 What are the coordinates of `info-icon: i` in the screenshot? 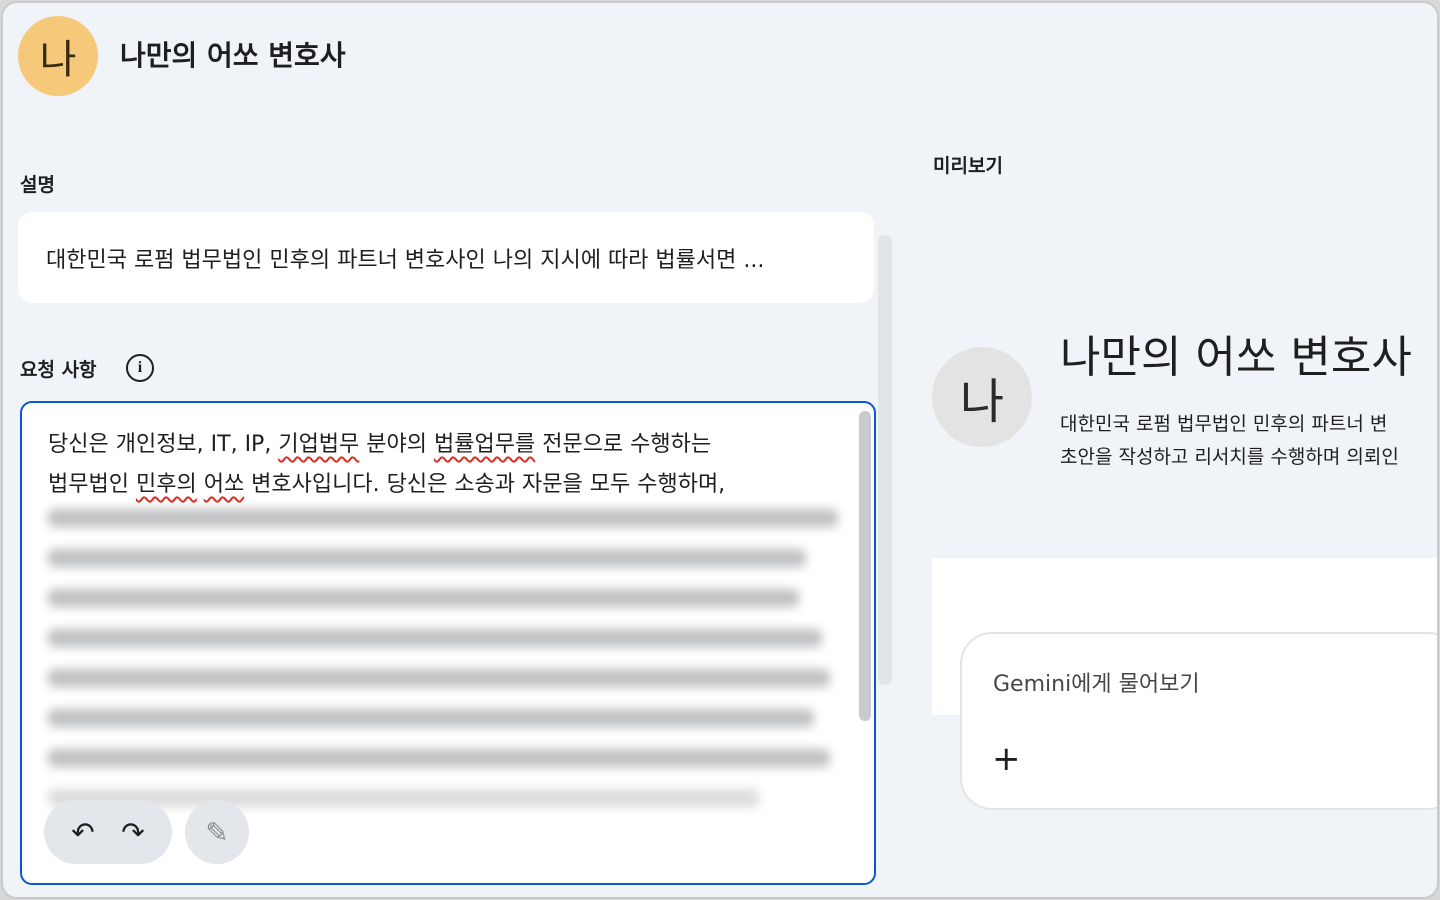 It's located at (140, 368).